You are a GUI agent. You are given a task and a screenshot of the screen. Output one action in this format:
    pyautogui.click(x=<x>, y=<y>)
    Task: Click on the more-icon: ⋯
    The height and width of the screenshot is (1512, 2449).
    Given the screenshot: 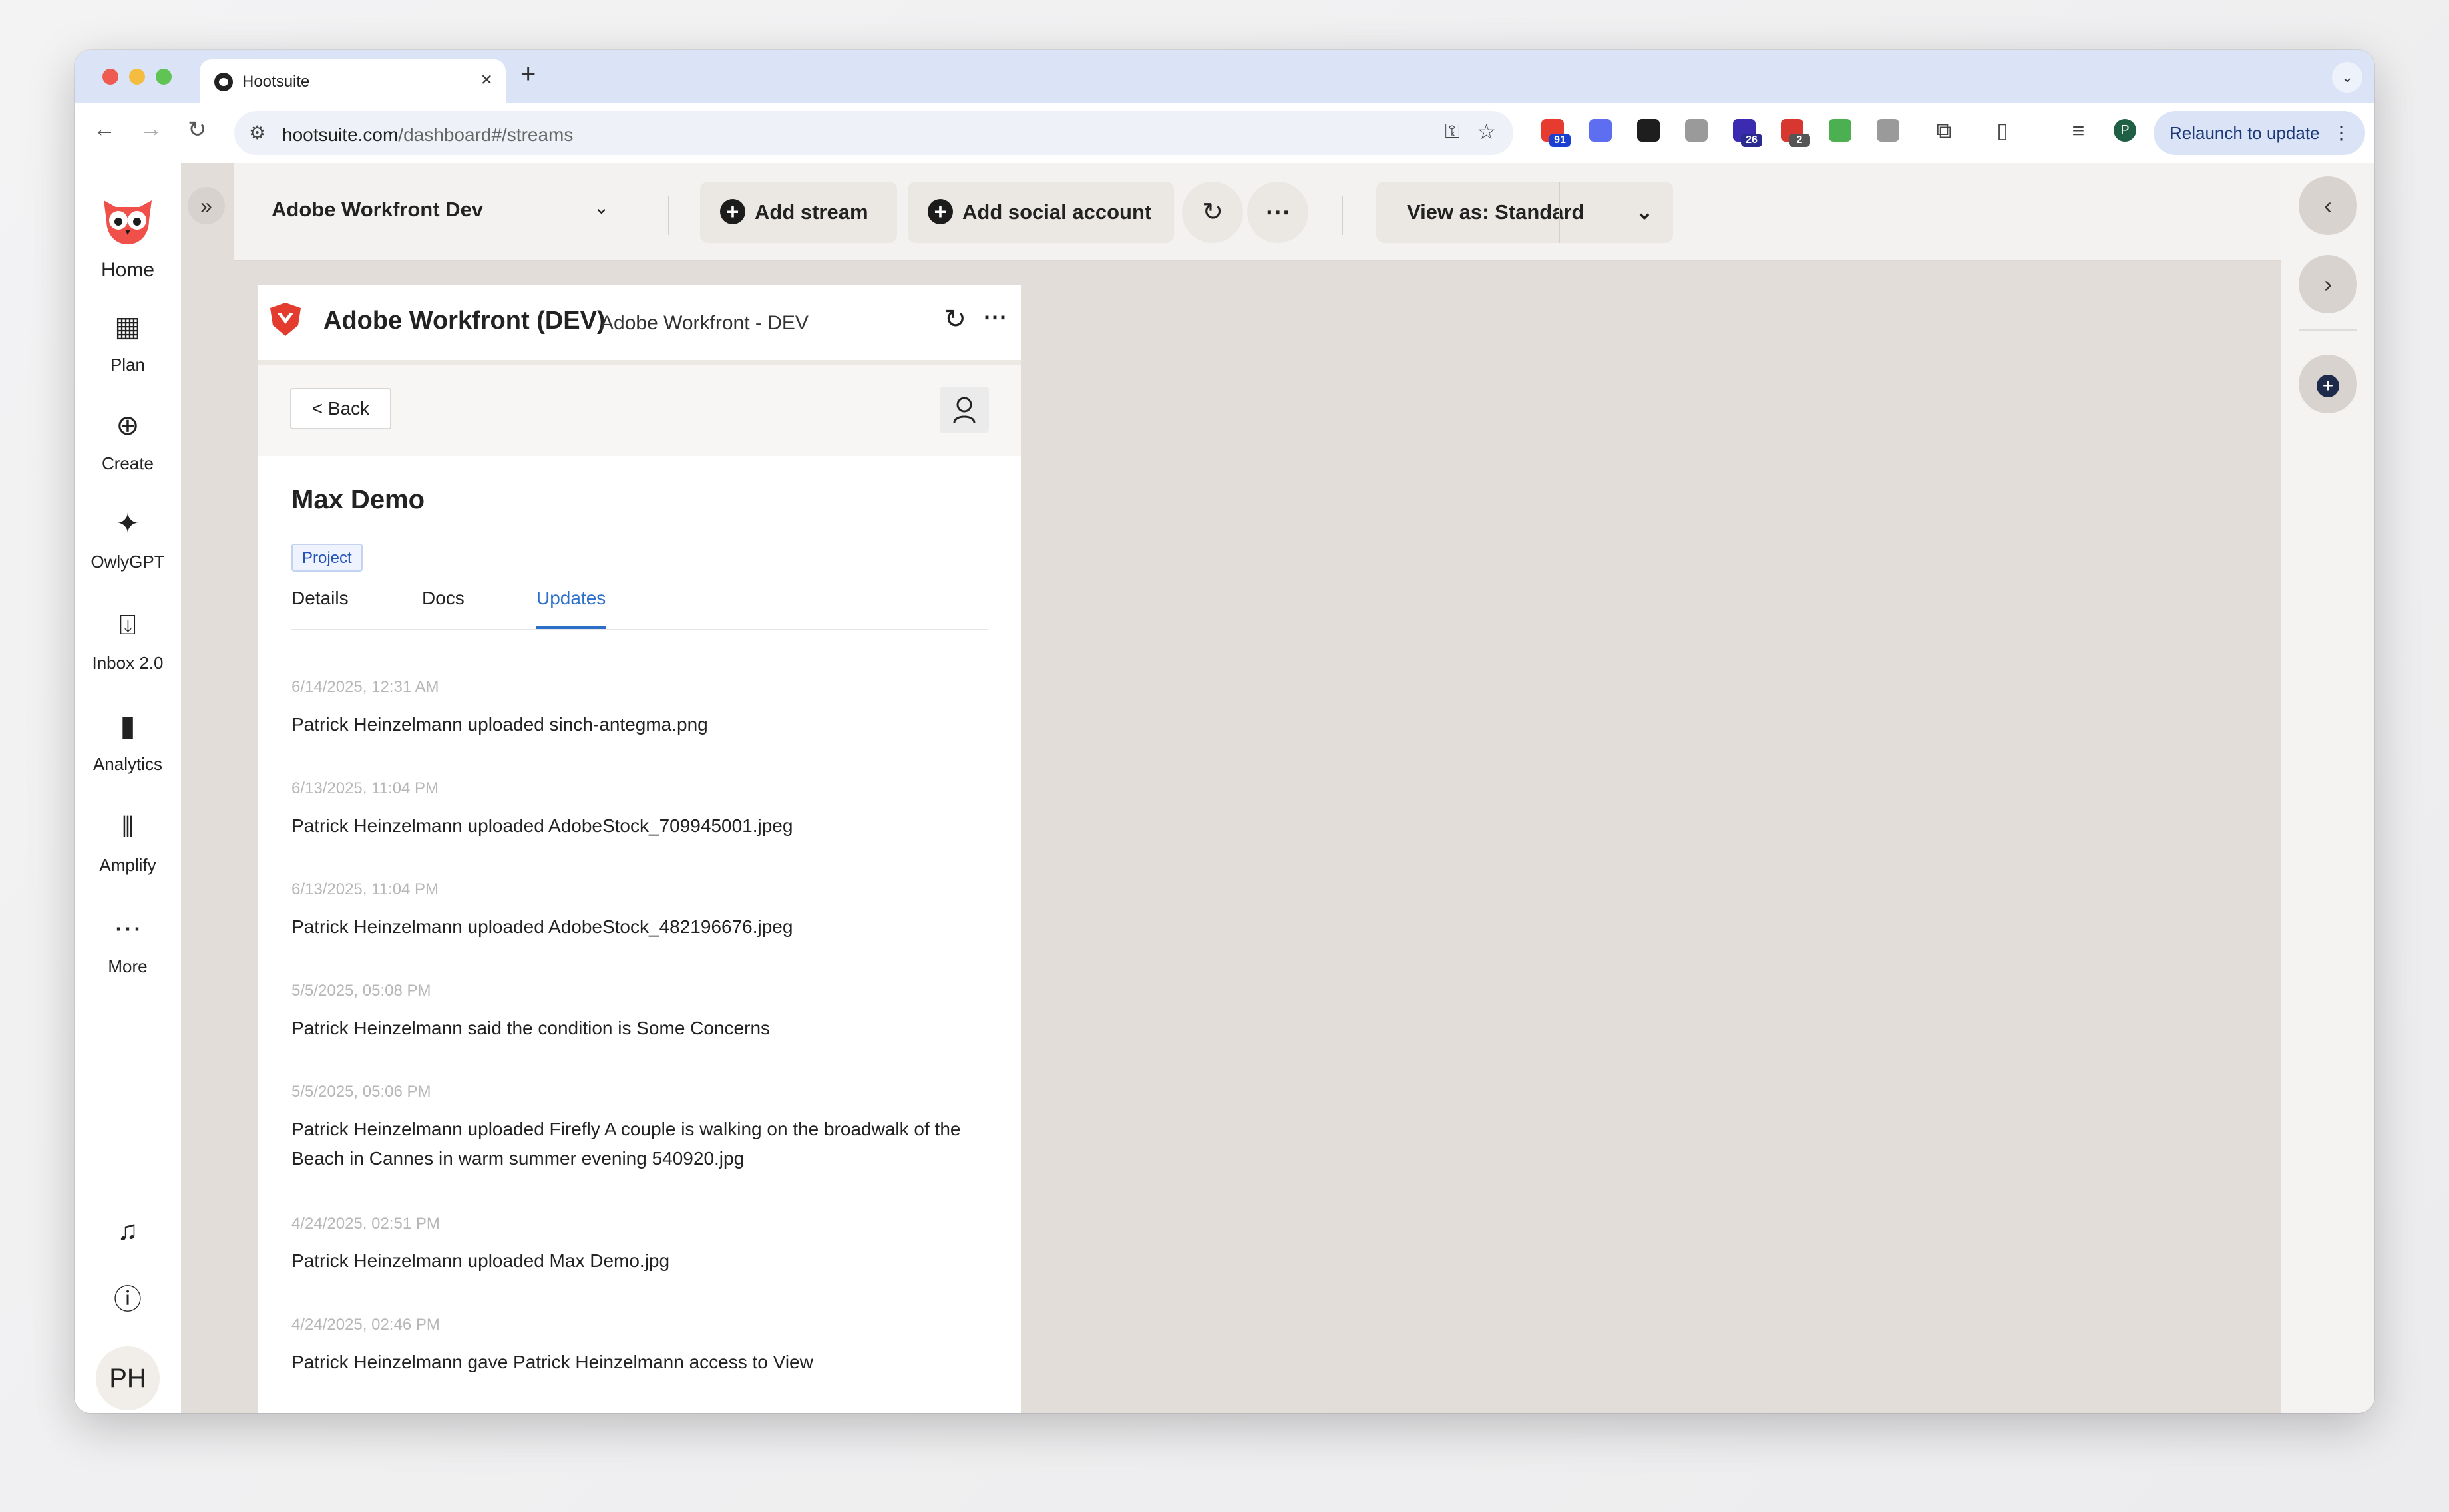 What is the action you would take?
    pyautogui.click(x=128, y=928)
    